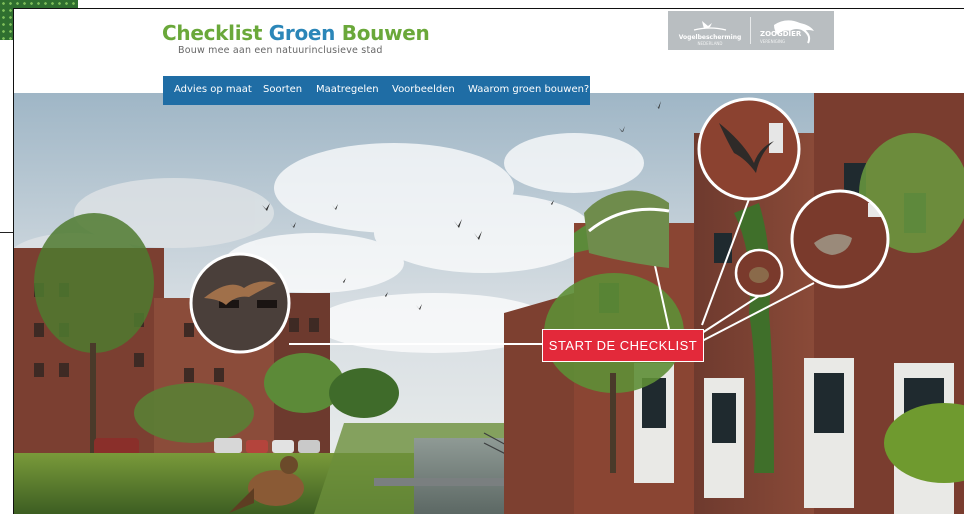  Describe the element at coordinates (423, 89) in the screenshot. I see `nav-item-voorbeelden: Voorbeelden` at that location.